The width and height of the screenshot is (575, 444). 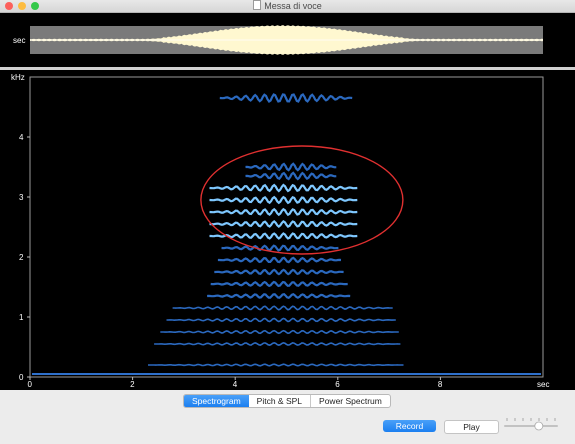 I want to click on waveform-panel: sec, so click(x=287, y=40).